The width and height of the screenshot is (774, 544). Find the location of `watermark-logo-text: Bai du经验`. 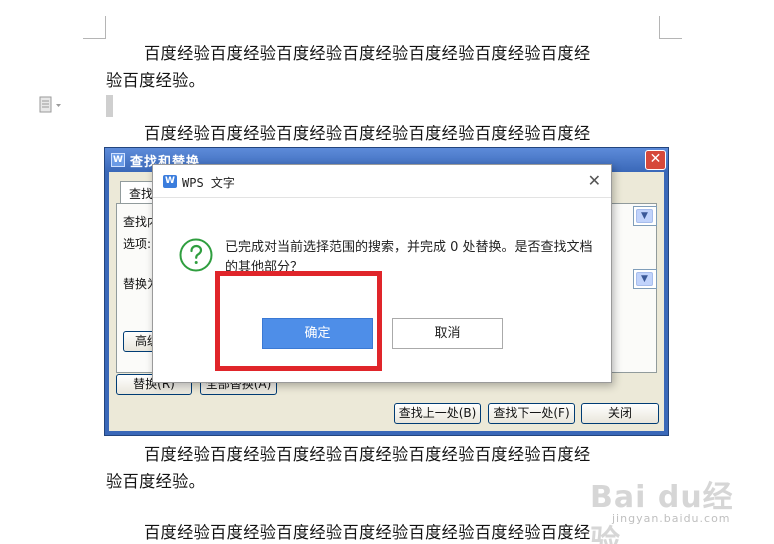

watermark-logo-text: Bai du经验 is located at coordinates (662, 512).